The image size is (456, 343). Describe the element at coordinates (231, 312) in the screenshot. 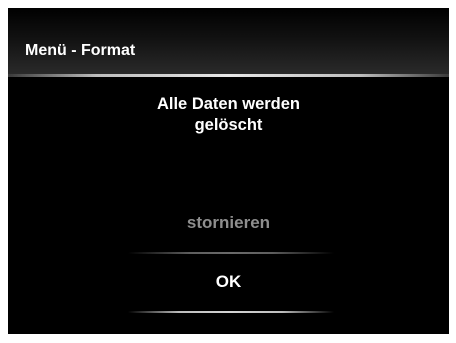

I see `selected-option-underline` at that location.